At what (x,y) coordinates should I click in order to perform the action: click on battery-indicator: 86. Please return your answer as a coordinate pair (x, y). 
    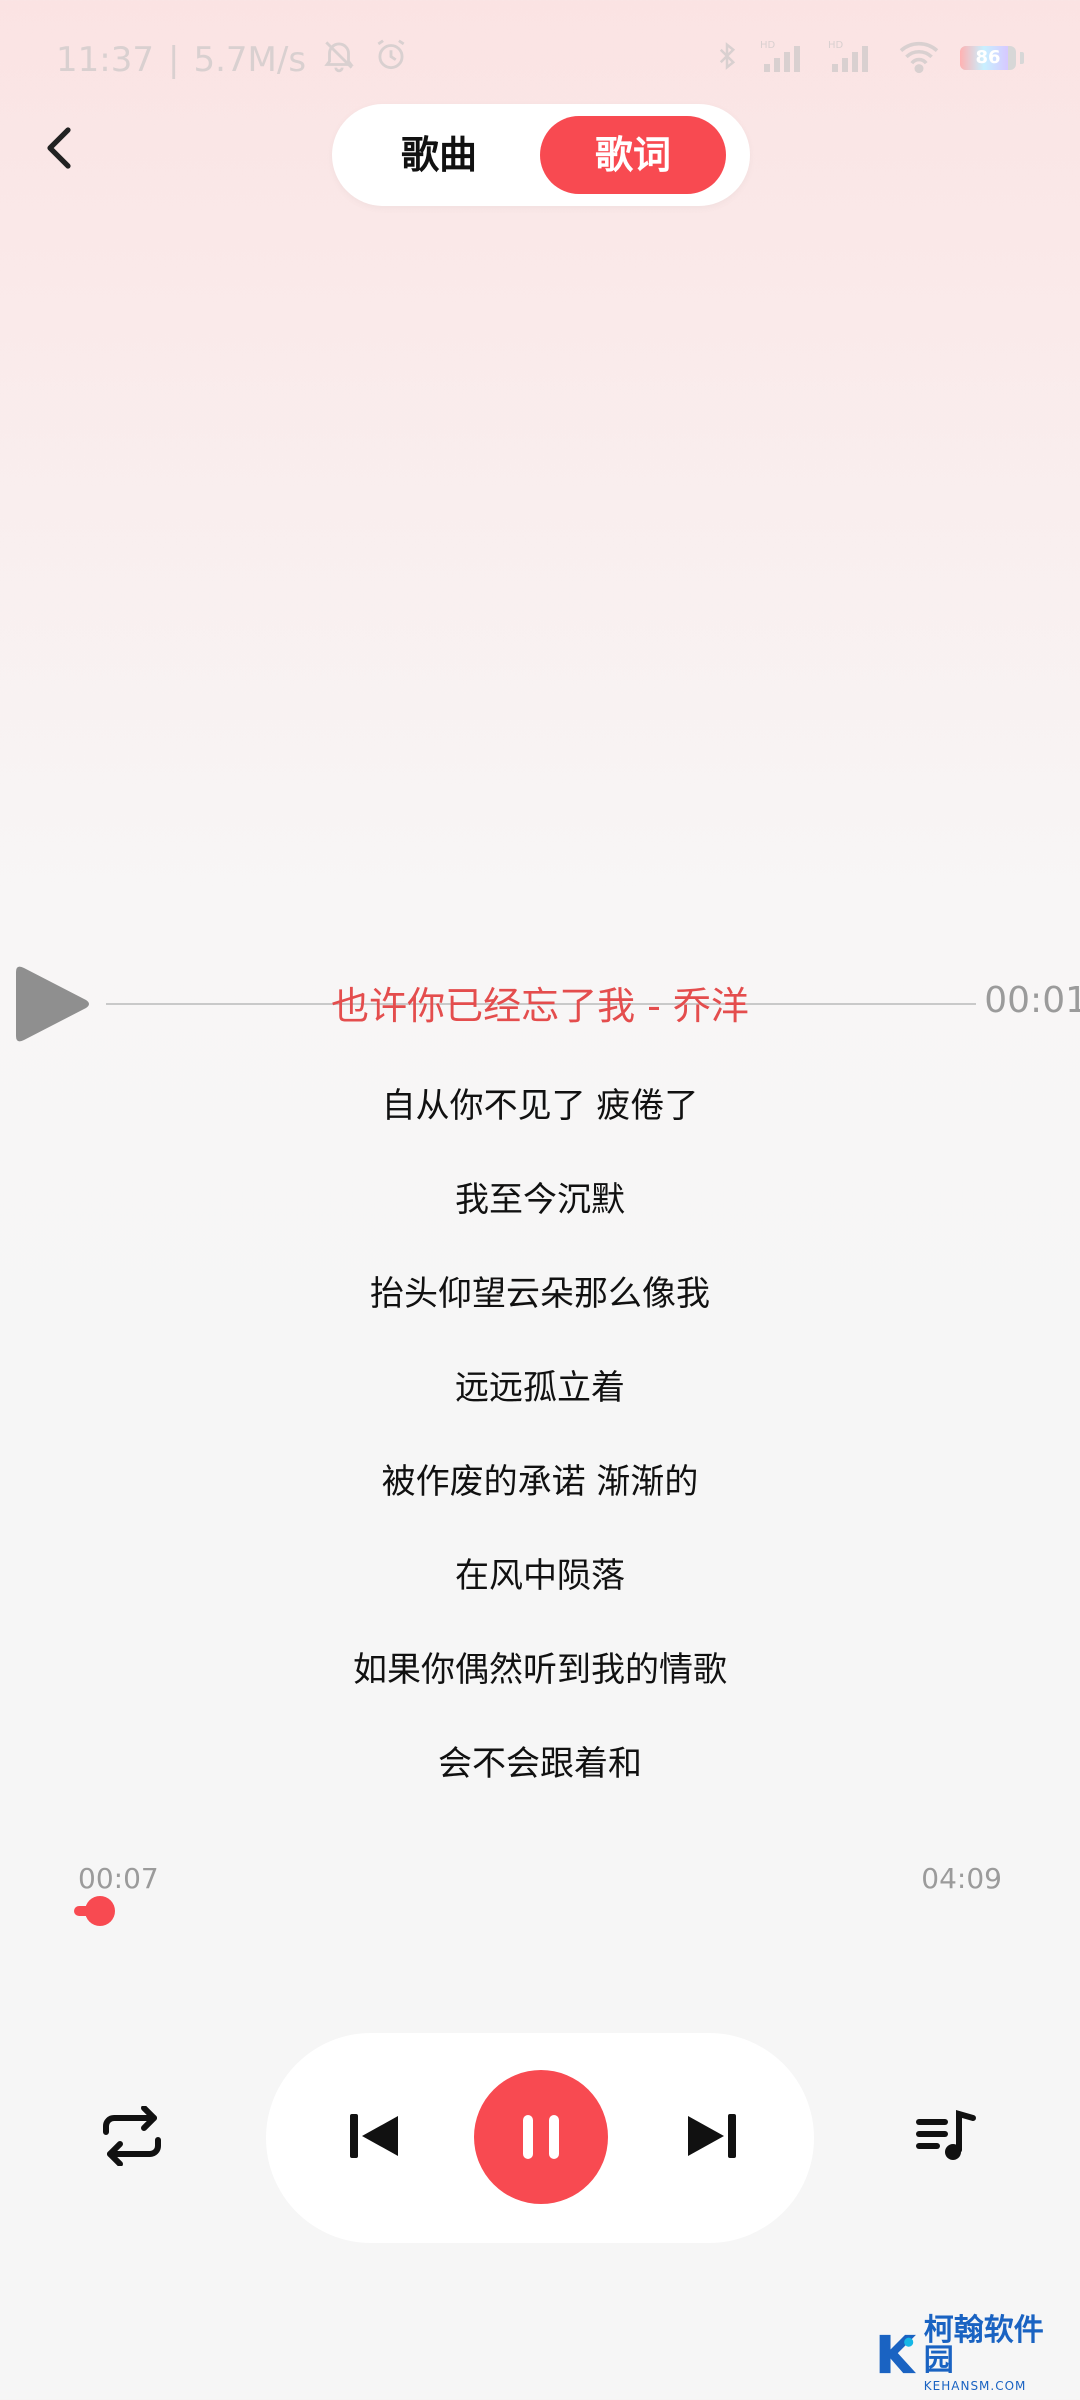
    Looking at the image, I should click on (992, 58).